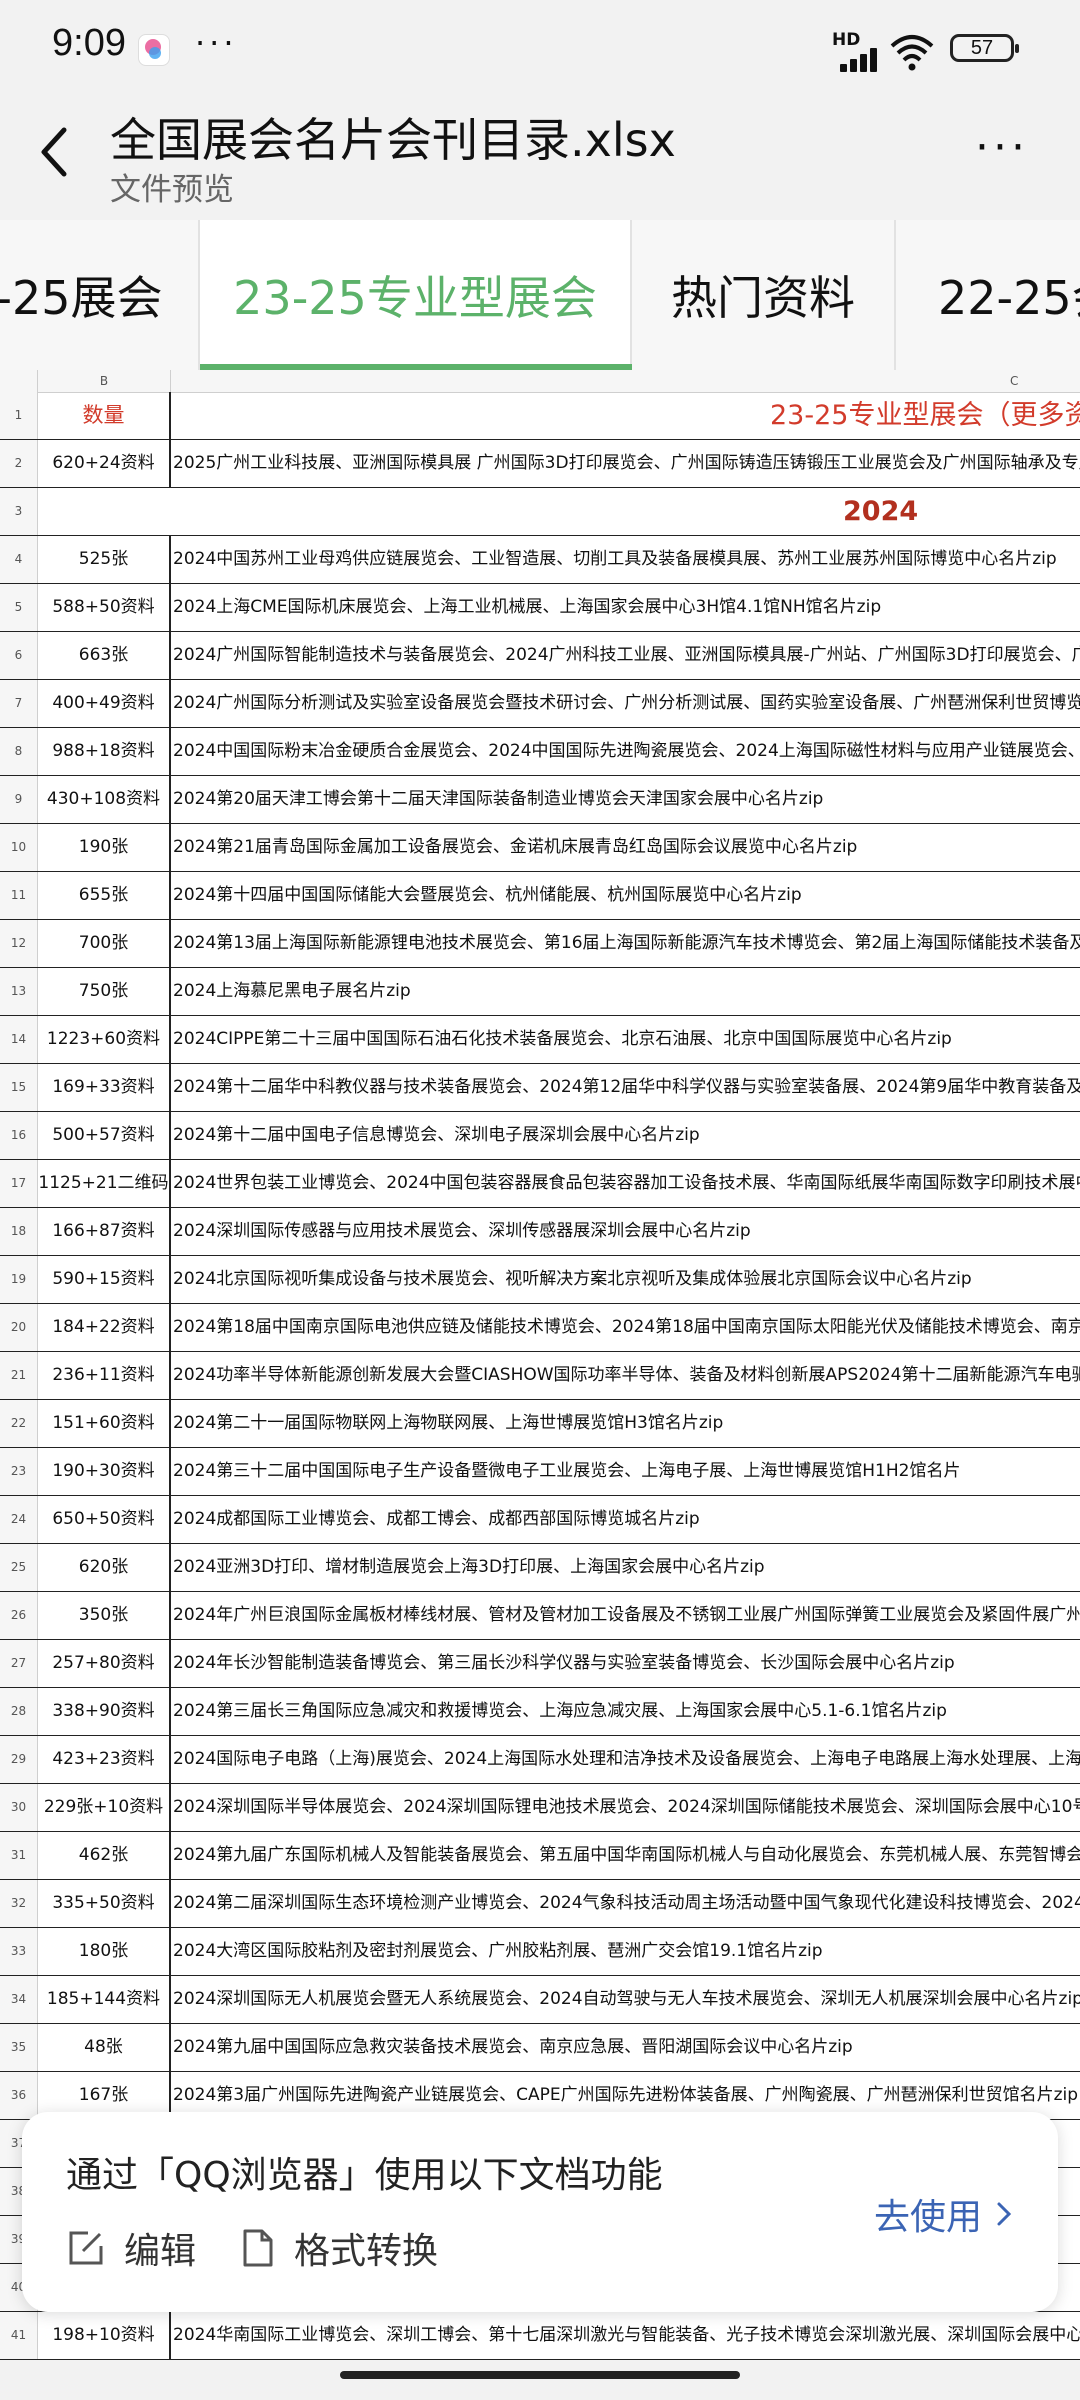  What do you see at coordinates (19, 1423) in the screenshot?
I see `row-number: 22` at bounding box center [19, 1423].